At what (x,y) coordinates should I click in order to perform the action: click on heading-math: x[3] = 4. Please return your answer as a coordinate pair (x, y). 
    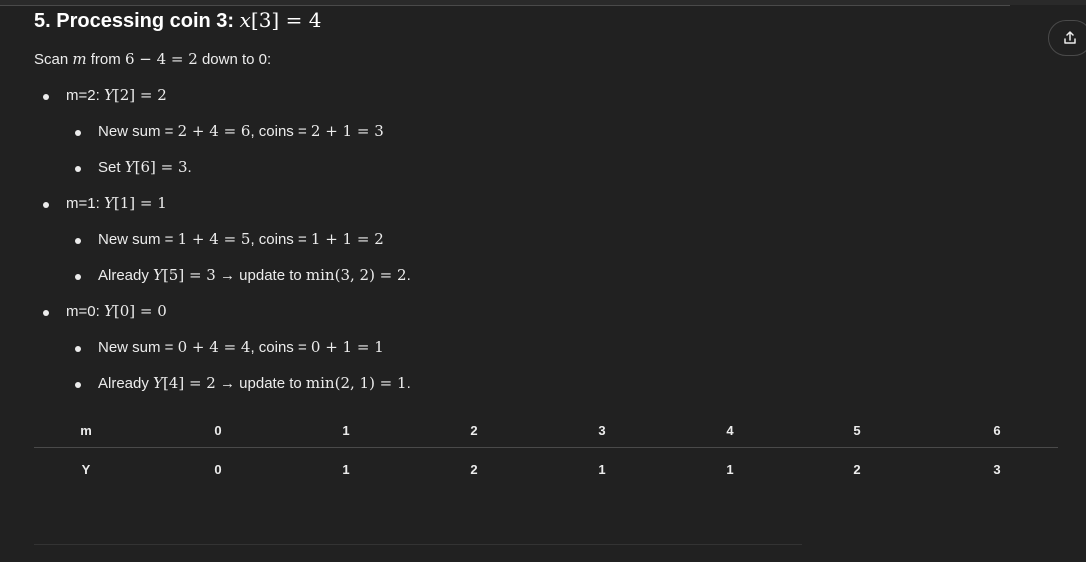
    Looking at the image, I should click on (280, 20).